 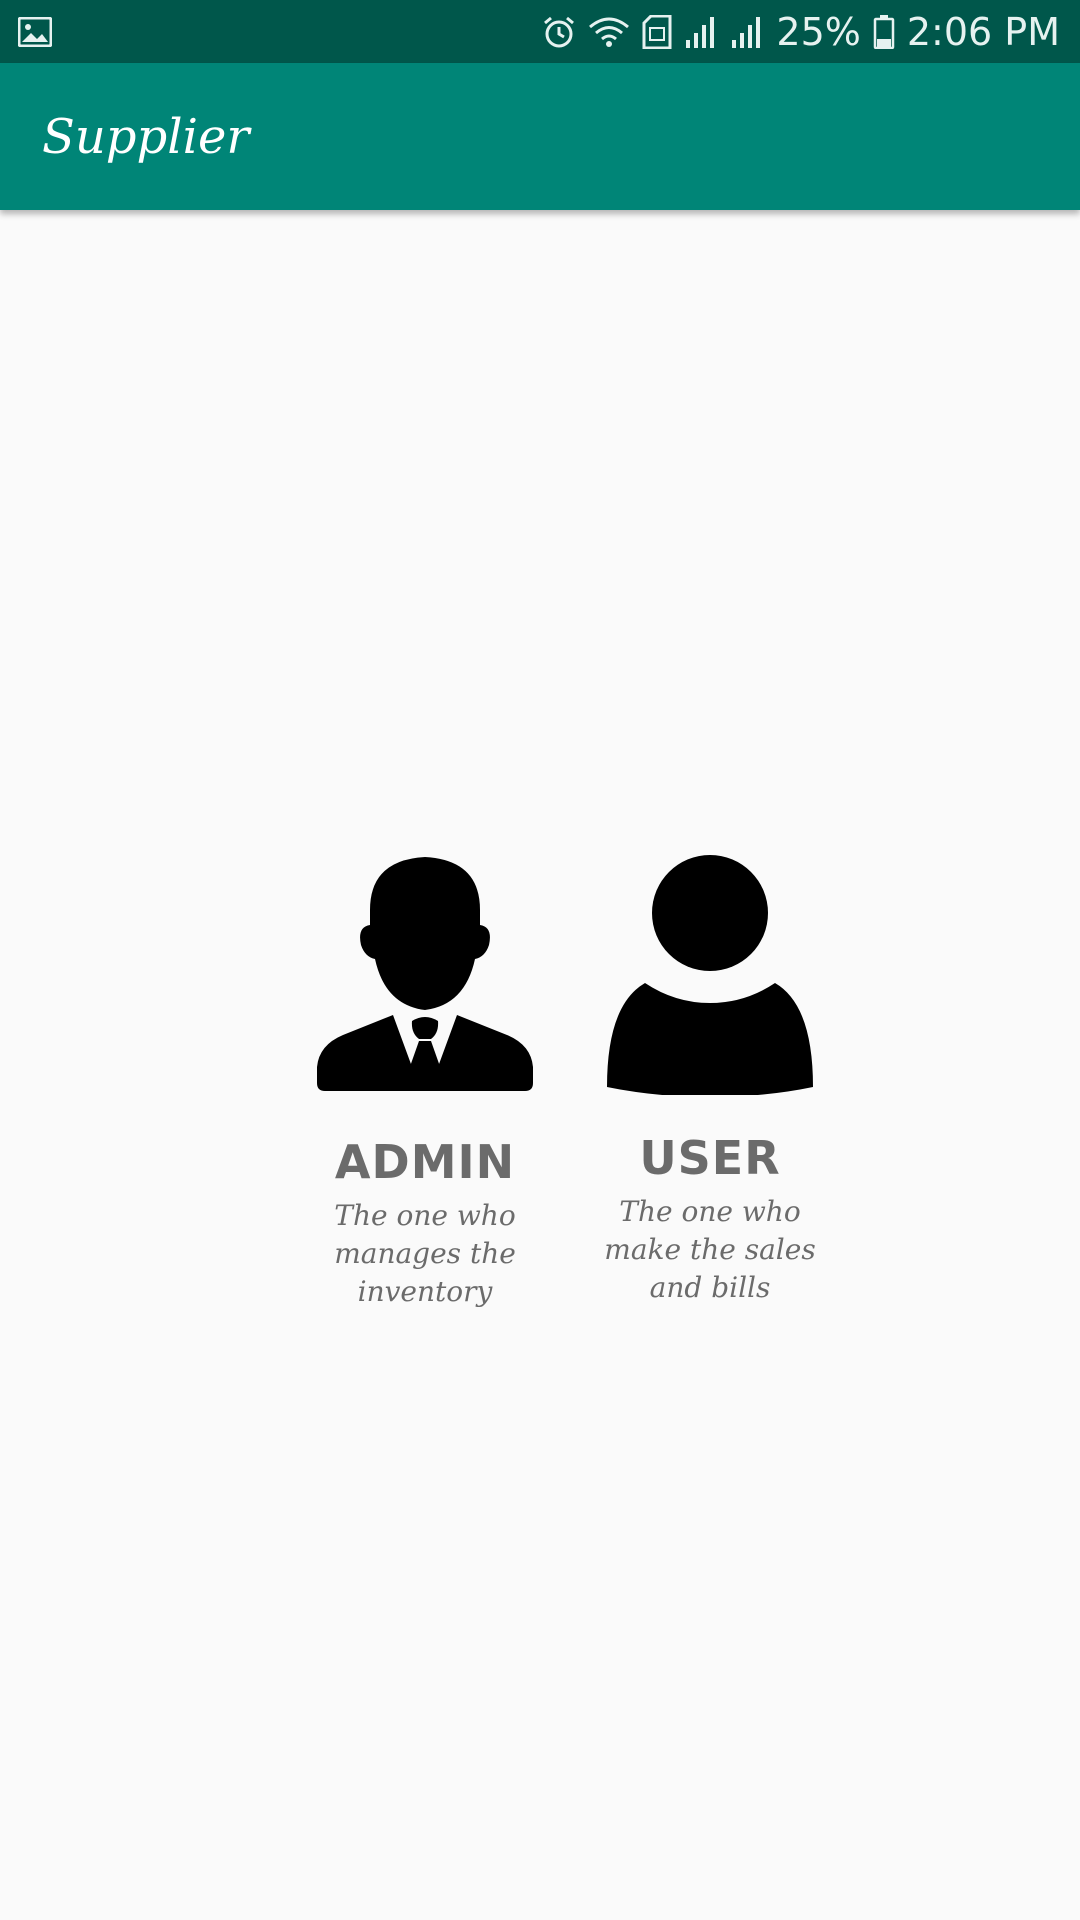 What do you see at coordinates (425, 975) in the screenshot?
I see `businessman-icon` at bounding box center [425, 975].